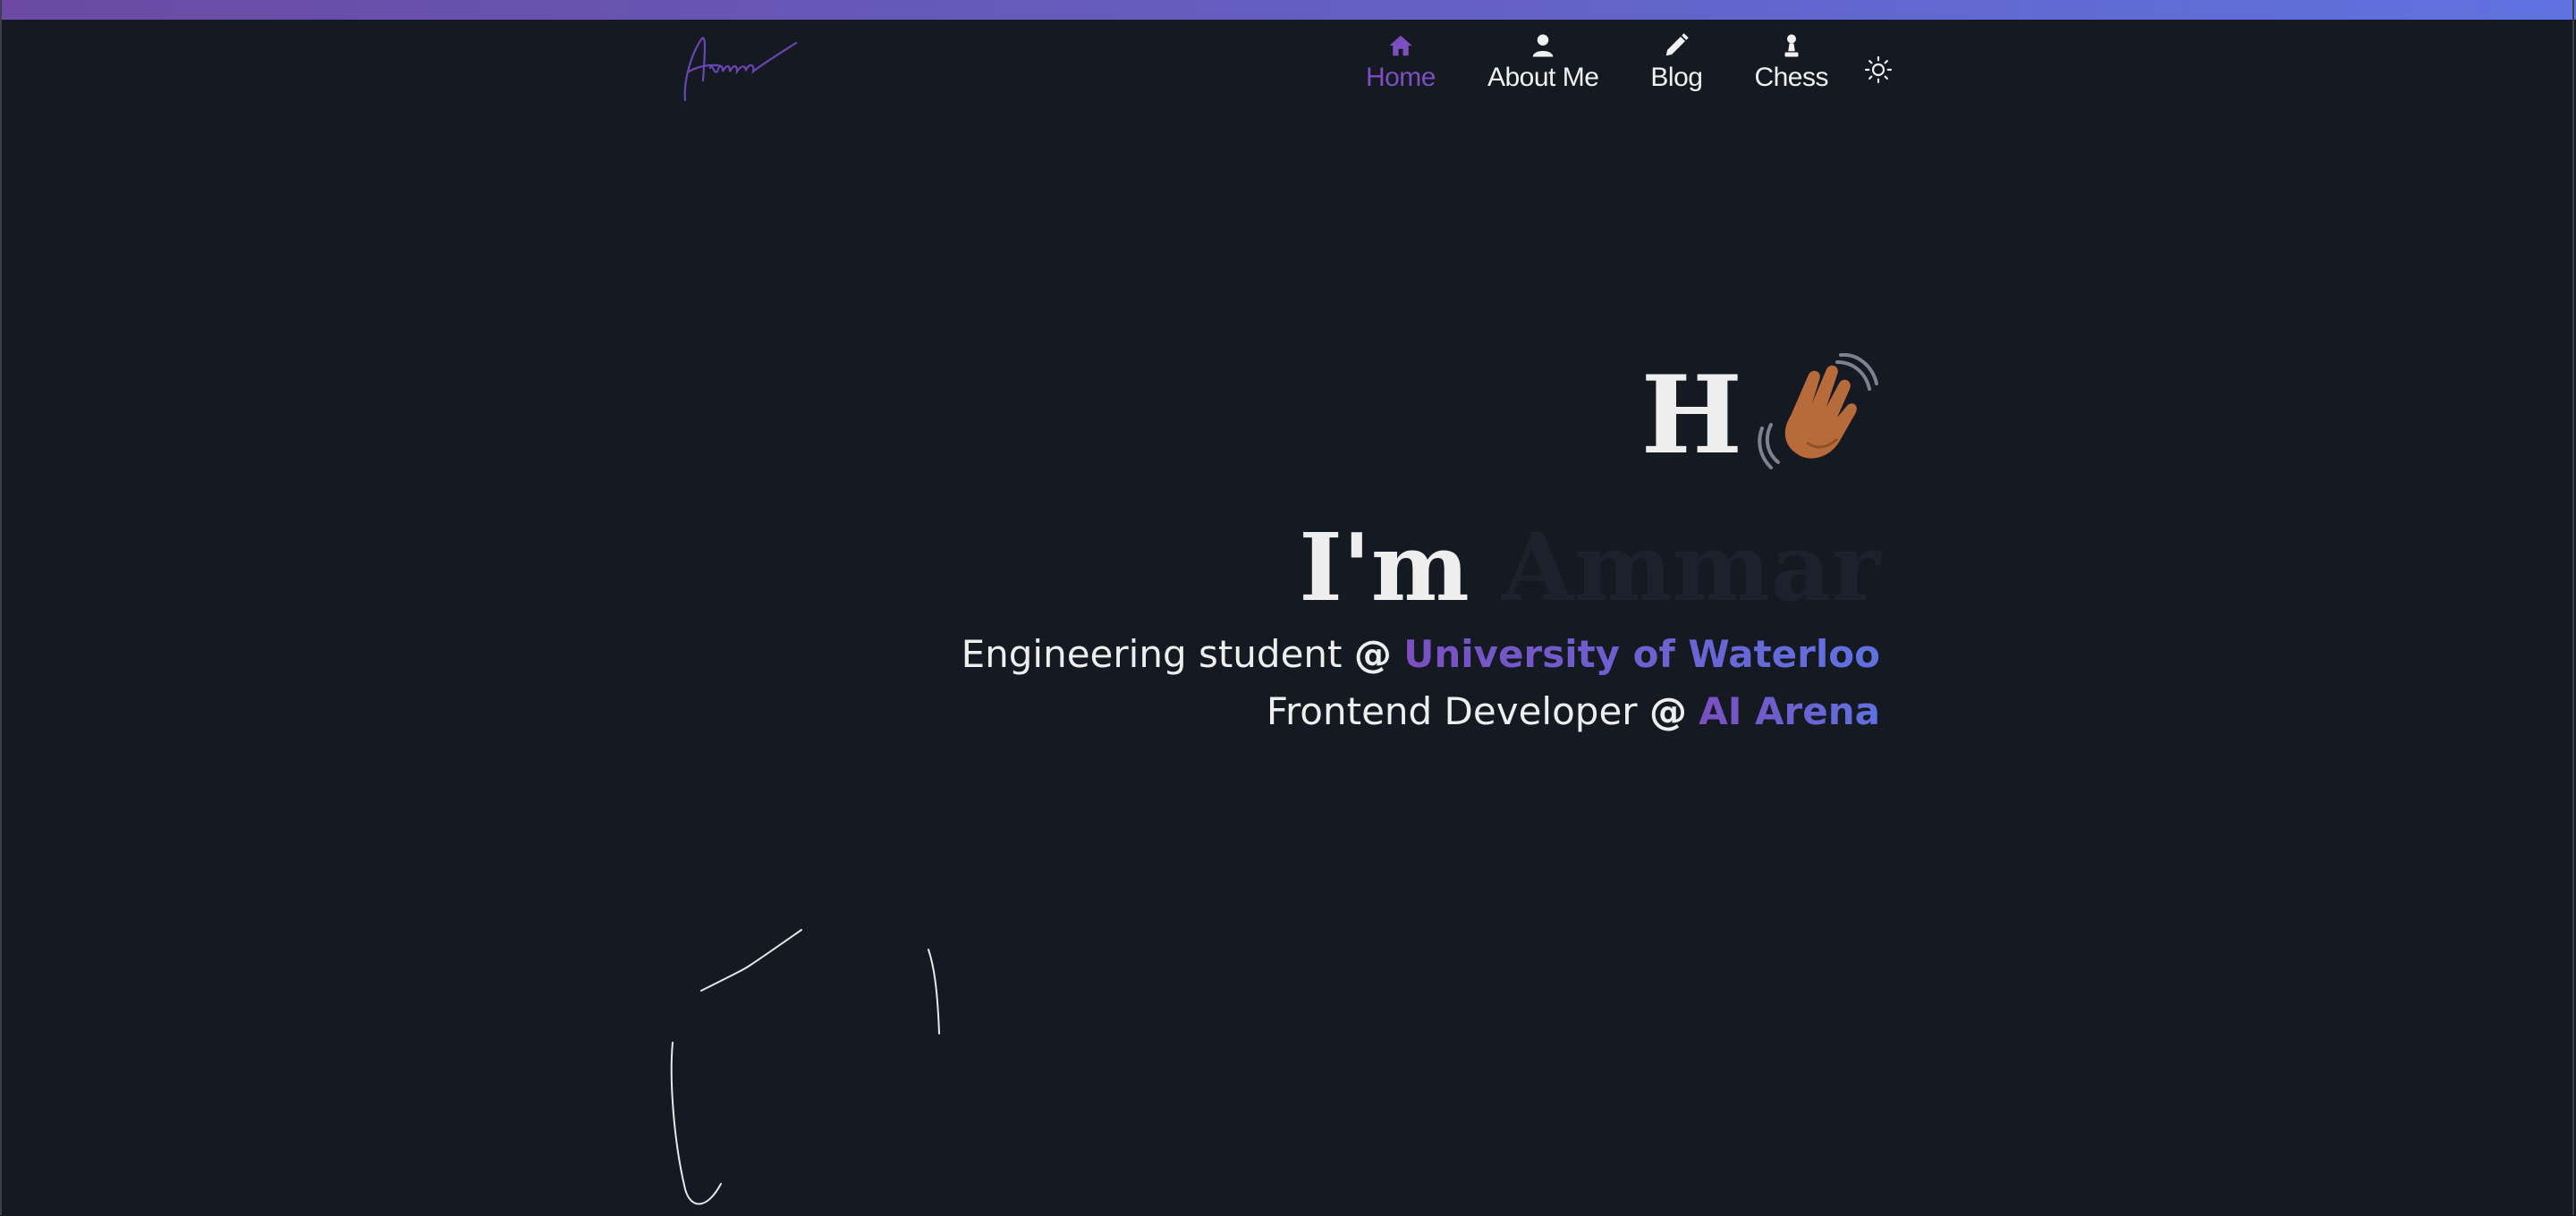 Image resolution: width=2576 pixels, height=1216 pixels. Describe the element at coordinates (1288, 10) in the screenshot. I see `top-gradient-bar` at that location.